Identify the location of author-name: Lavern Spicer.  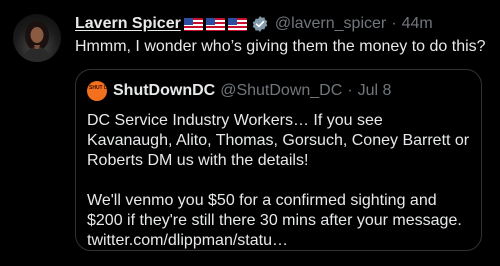
(128, 24).